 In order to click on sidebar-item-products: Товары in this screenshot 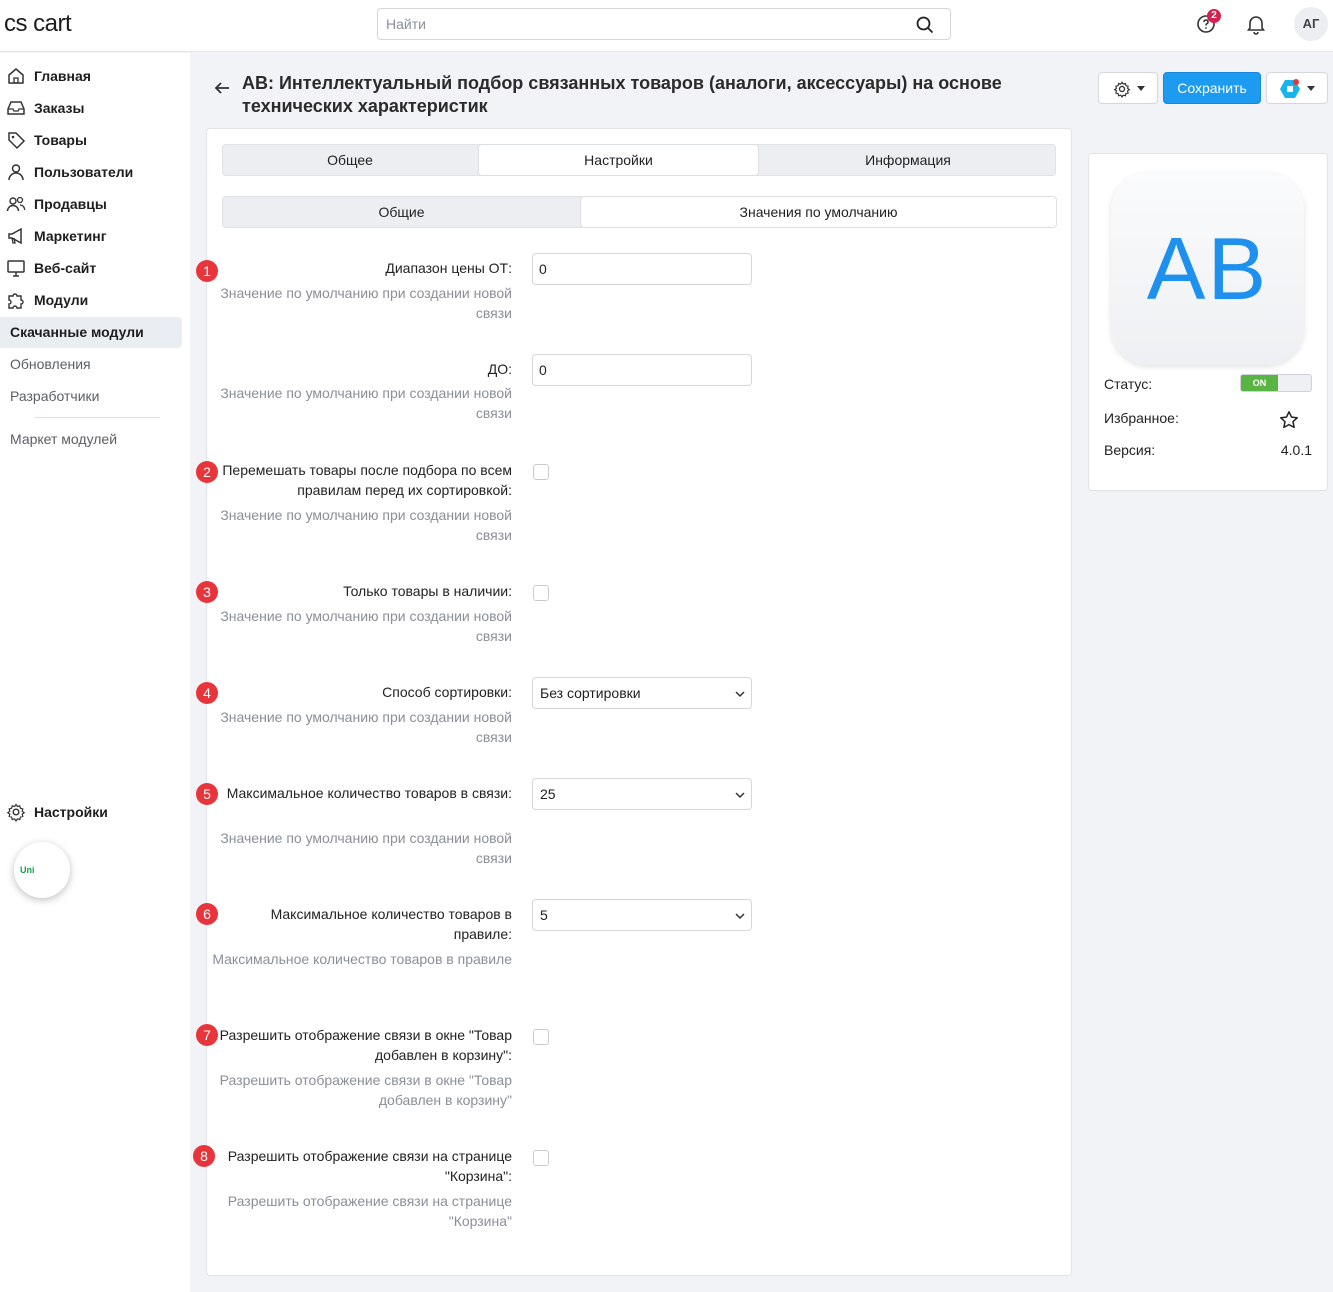, I will do `click(46, 140)`.